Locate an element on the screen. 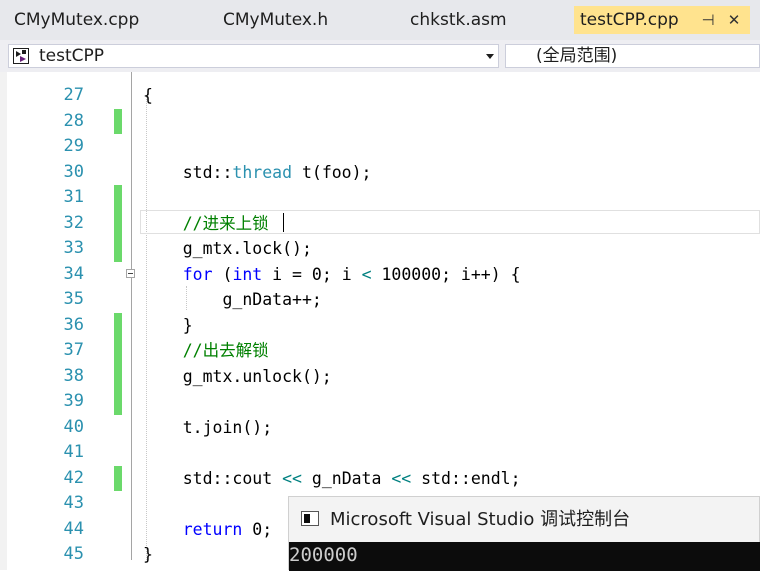 This screenshot has width=760, height=571. line-number: 43 is located at coordinates (73, 503).